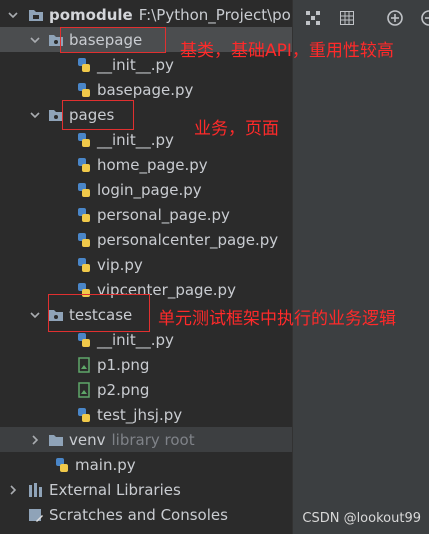 The image size is (429, 534). What do you see at coordinates (56, 440) in the screenshot?
I see `folder-icon` at bounding box center [56, 440].